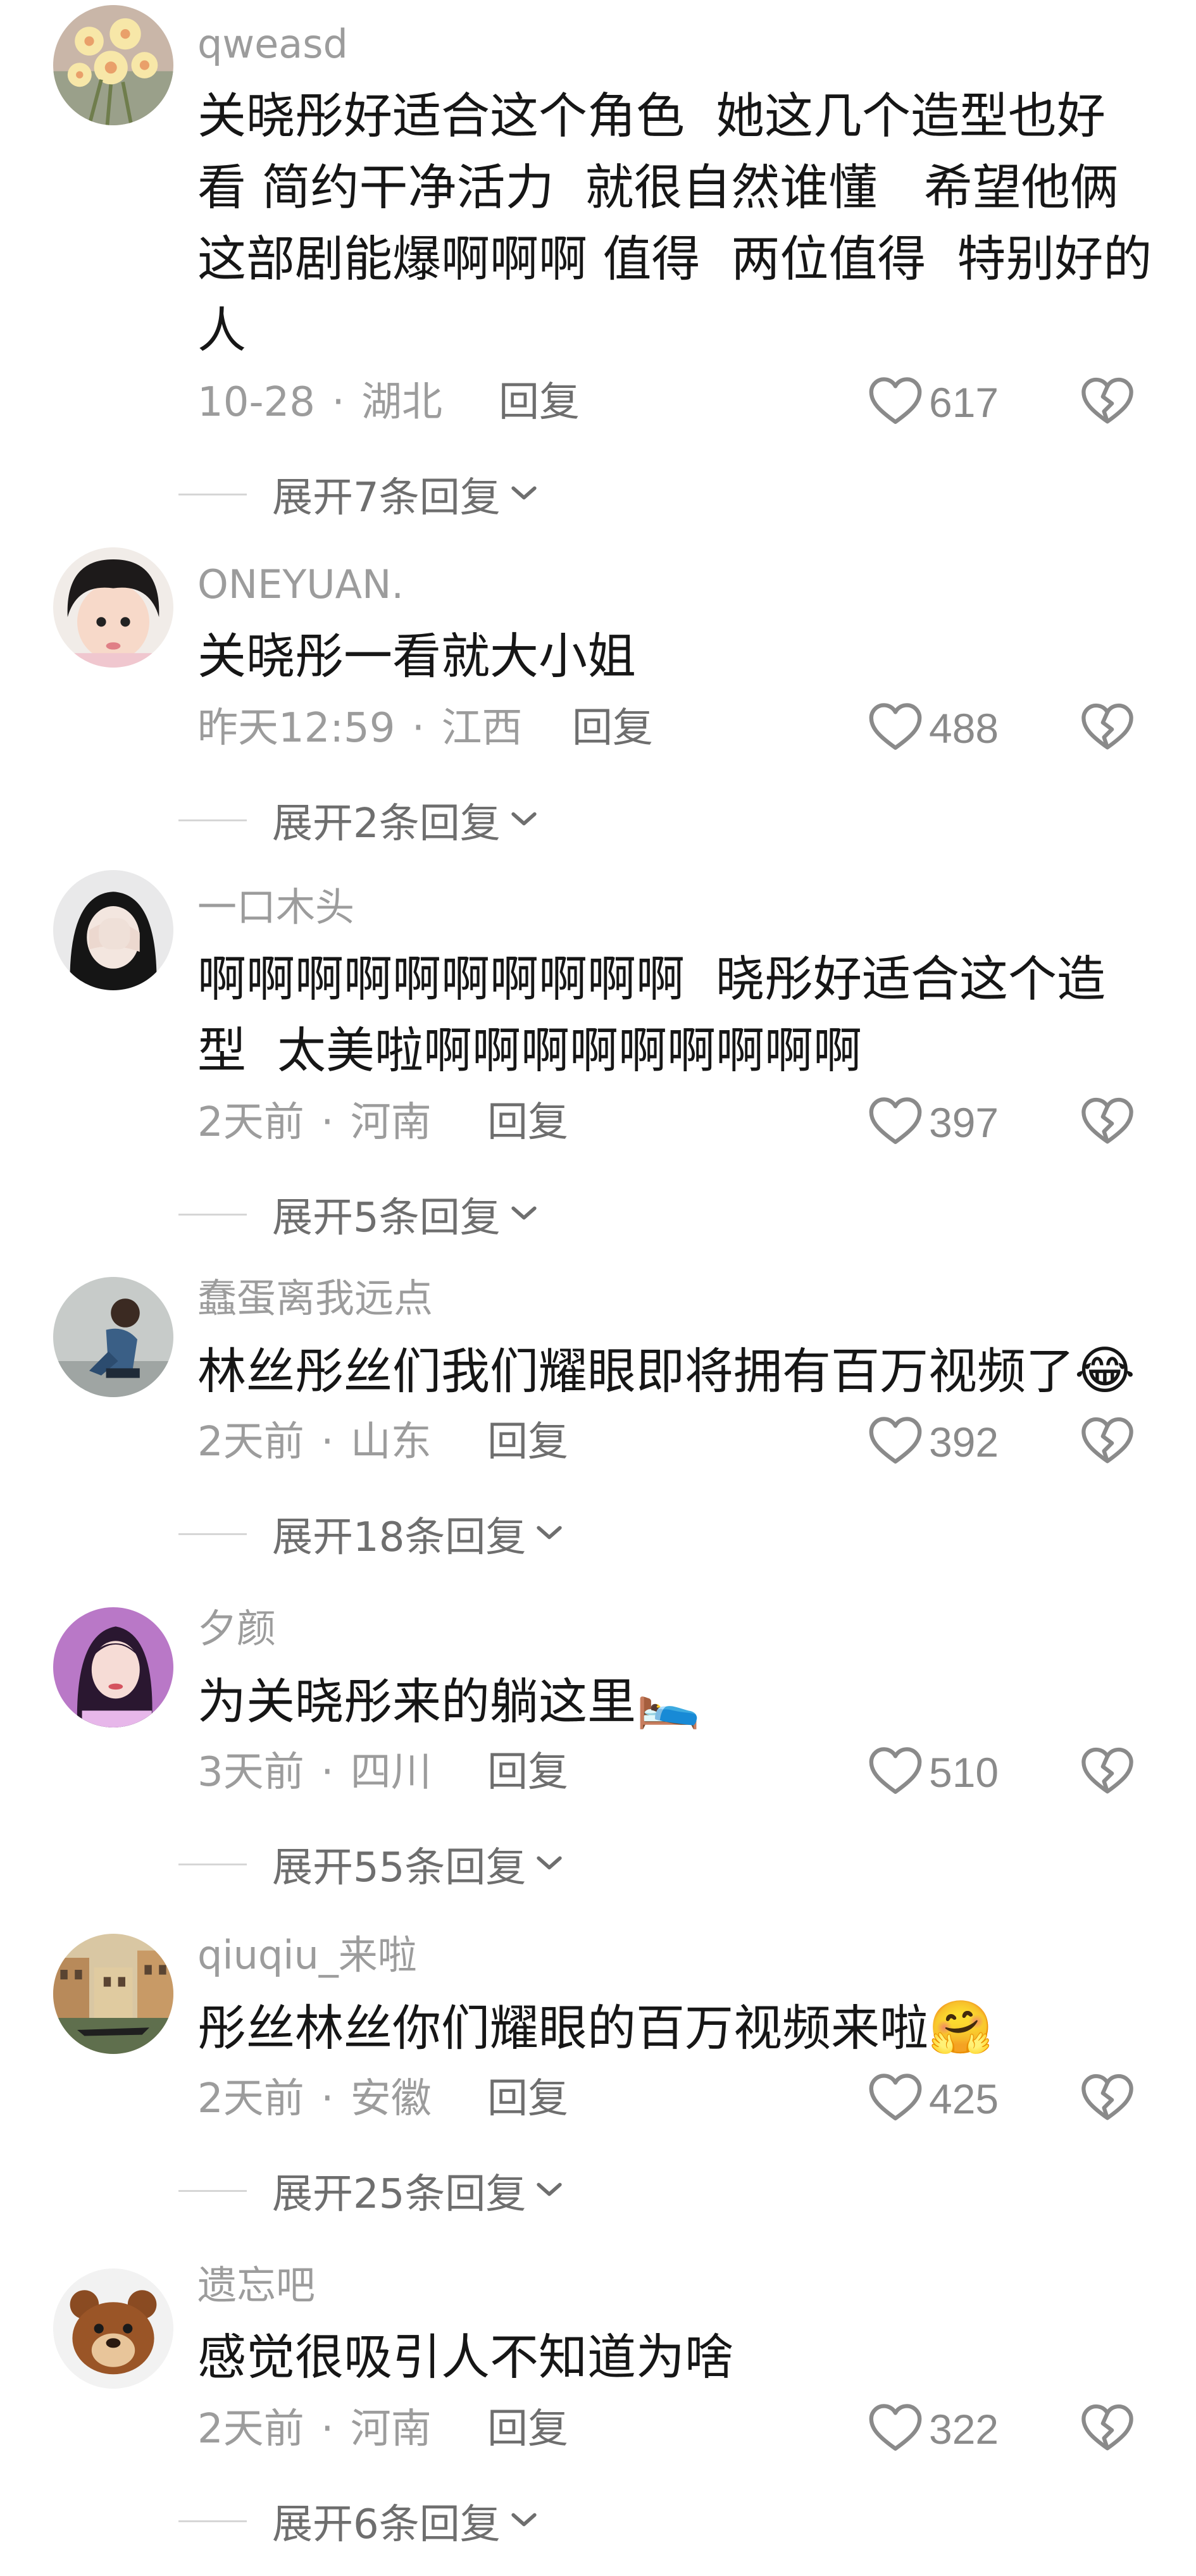 Image resolution: width=1196 pixels, height=2576 pixels. What do you see at coordinates (386, 498) in the screenshot?
I see `expand-replies-label: 展开7条回复` at bounding box center [386, 498].